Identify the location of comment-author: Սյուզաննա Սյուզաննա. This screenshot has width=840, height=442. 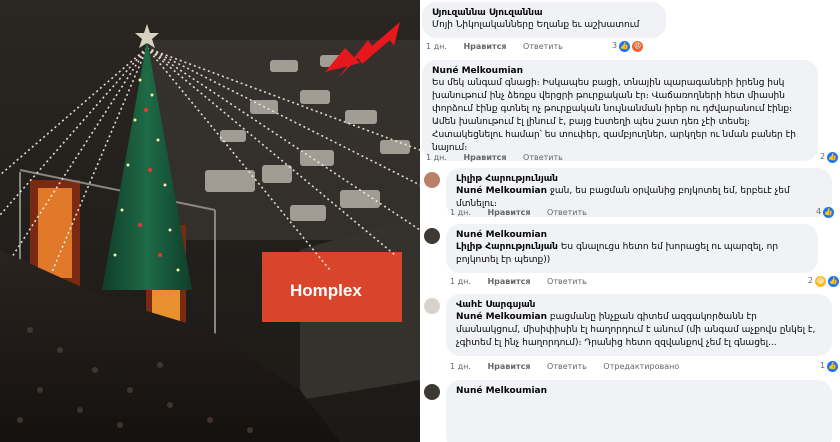
(544, 13).